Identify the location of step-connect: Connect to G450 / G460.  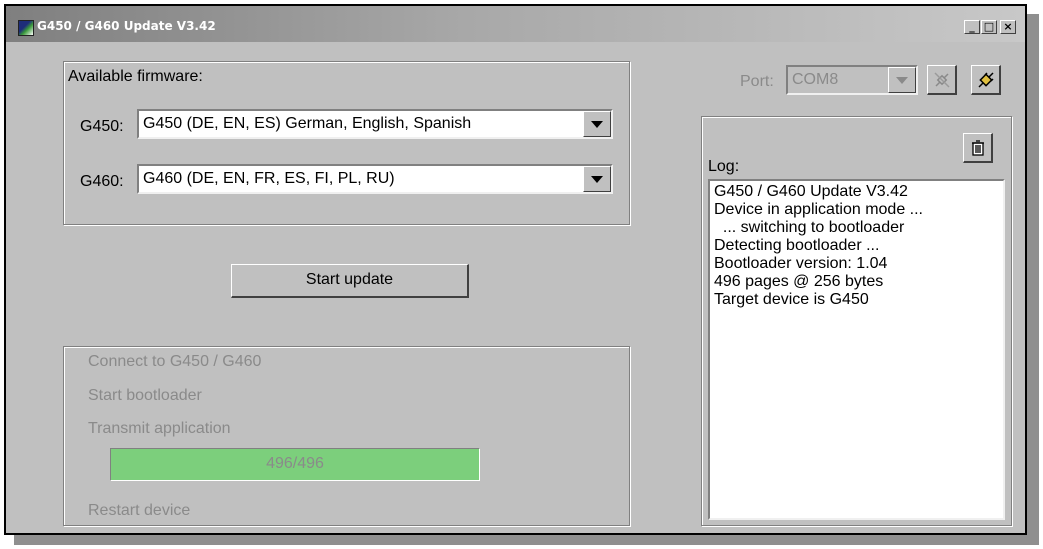
(175, 361).